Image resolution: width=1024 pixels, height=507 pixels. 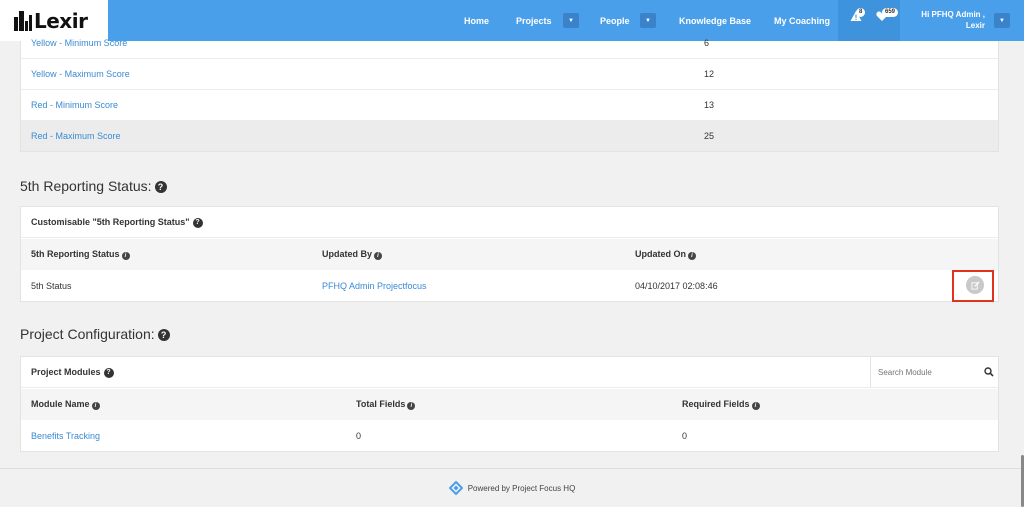 I want to click on column-header-text: 5th Reporting Status, so click(x=75, y=254).